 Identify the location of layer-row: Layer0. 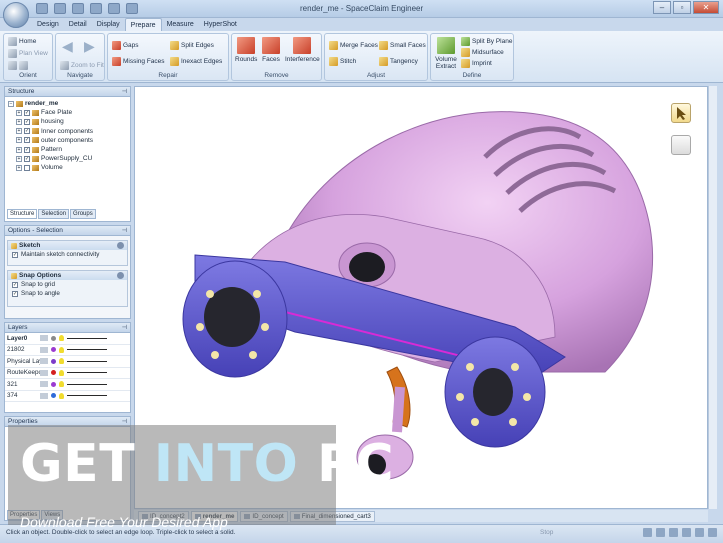
(67, 339).